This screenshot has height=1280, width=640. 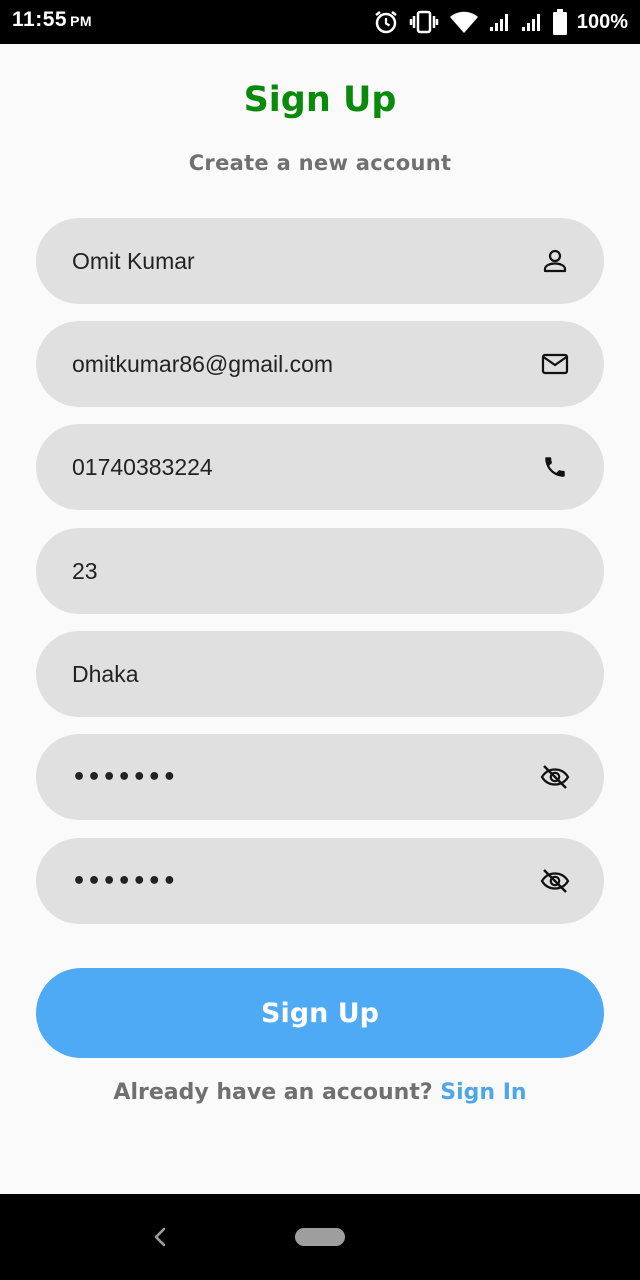 What do you see at coordinates (320, 1013) in the screenshot?
I see `sign-up-button: Sign Up` at bounding box center [320, 1013].